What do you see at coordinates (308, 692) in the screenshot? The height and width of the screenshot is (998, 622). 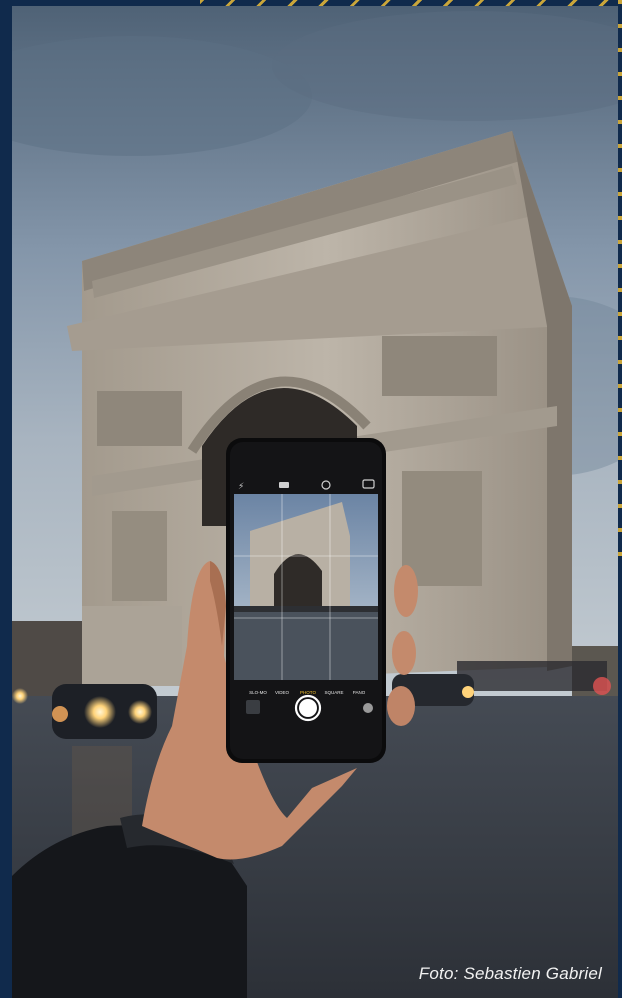 I see `camera-mode-photo: PHOTO` at bounding box center [308, 692].